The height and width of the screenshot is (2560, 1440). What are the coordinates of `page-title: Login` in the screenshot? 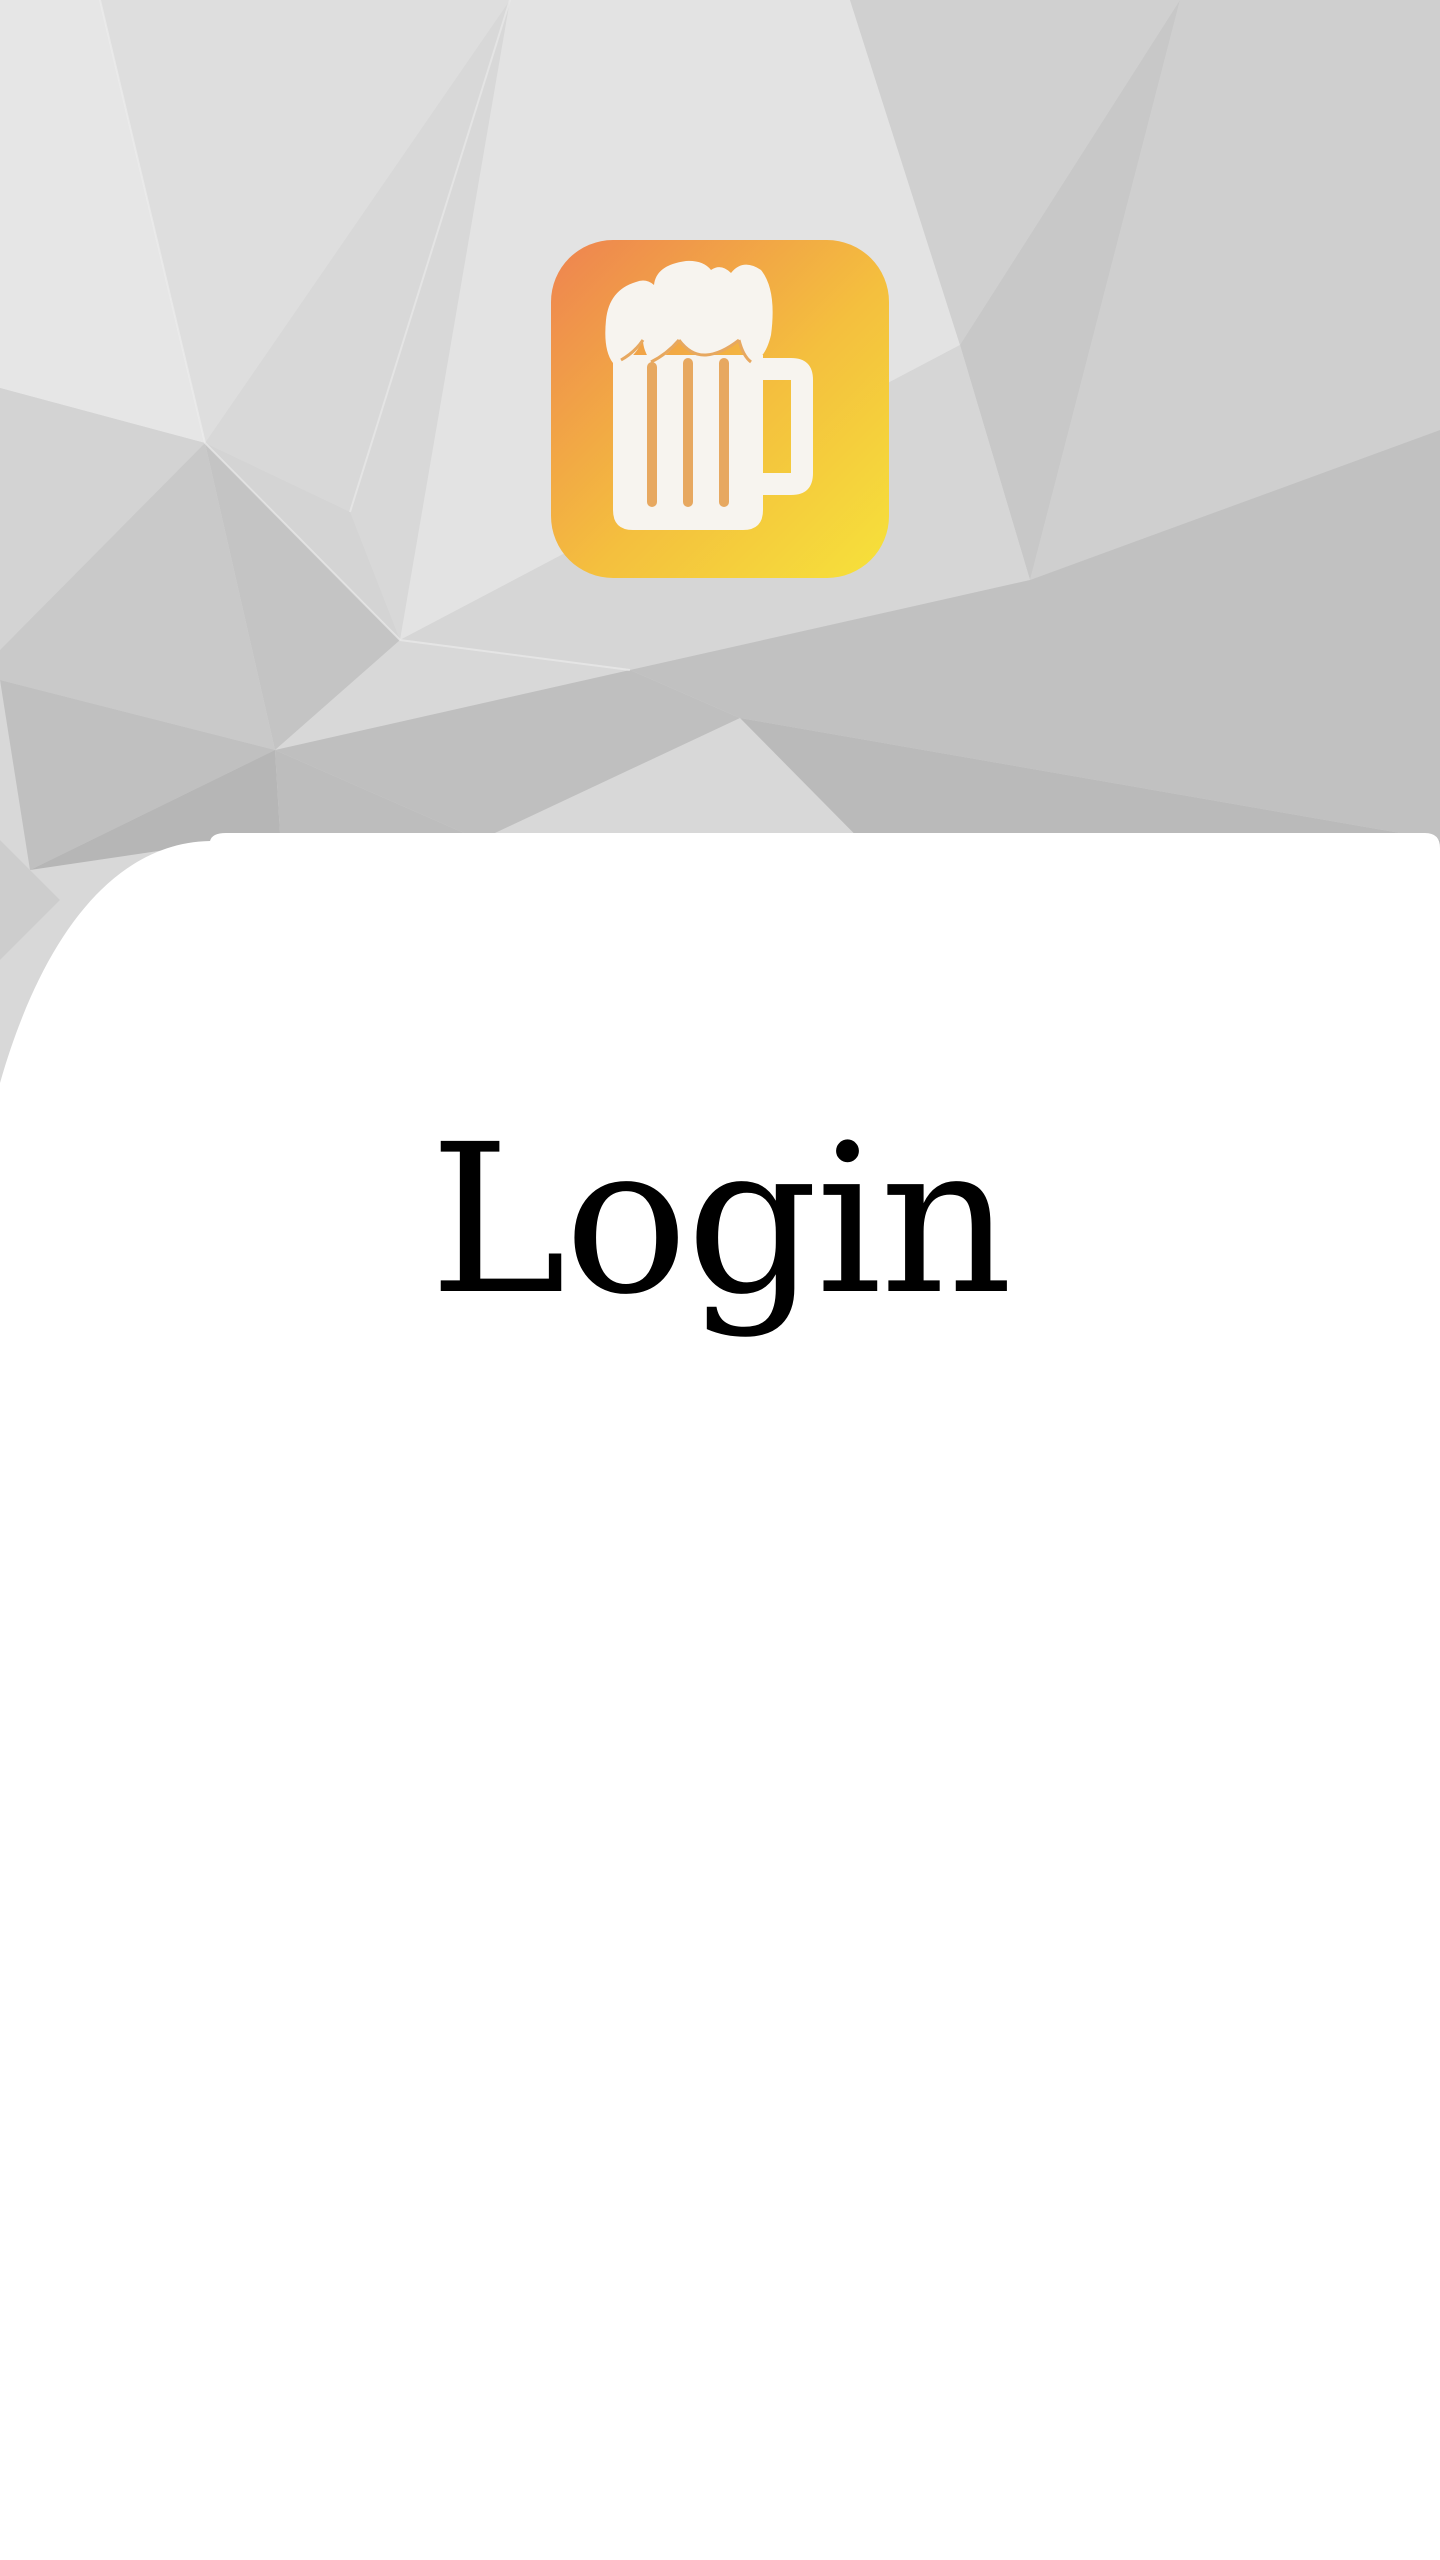 It's located at (720, 1220).